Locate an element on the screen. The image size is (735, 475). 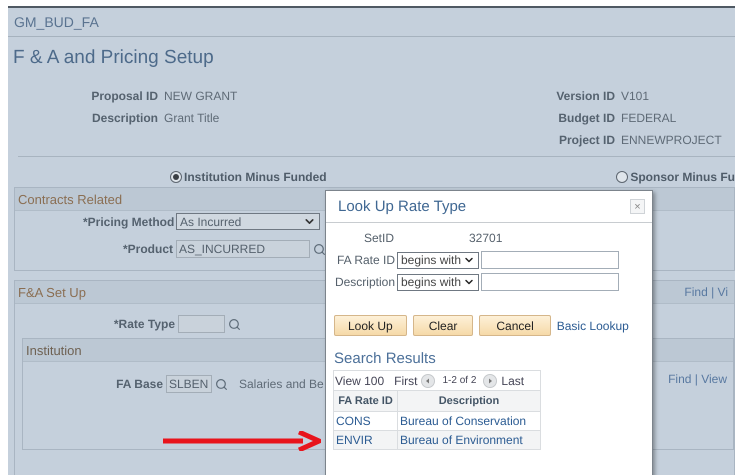
section-title: Institution is located at coordinates (54, 350).